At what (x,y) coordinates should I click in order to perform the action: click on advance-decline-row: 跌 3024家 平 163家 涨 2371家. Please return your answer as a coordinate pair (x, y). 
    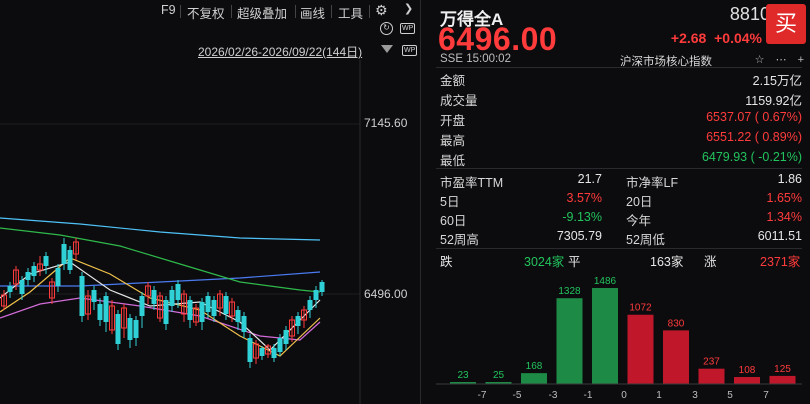
    Looking at the image, I should click on (619, 260).